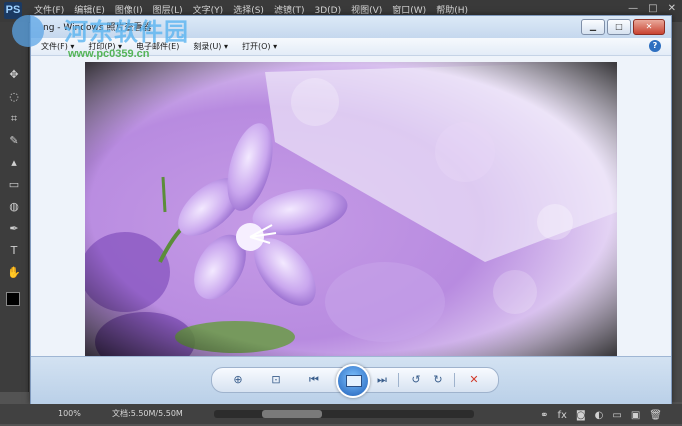  What do you see at coordinates (474, 380) in the screenshot?
I see `delete-icon: ✕` at bounding box center [474, 380].